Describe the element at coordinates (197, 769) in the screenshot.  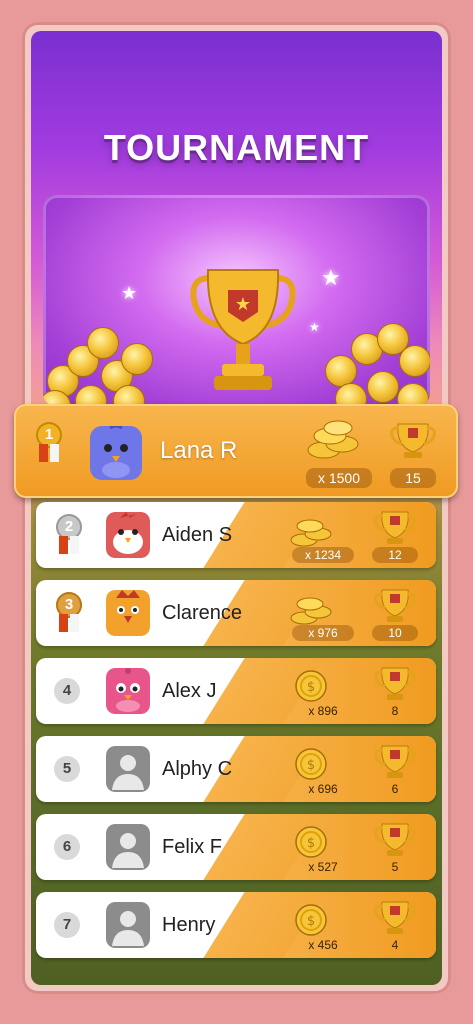
I see `player-name: Alphy C` at that location.